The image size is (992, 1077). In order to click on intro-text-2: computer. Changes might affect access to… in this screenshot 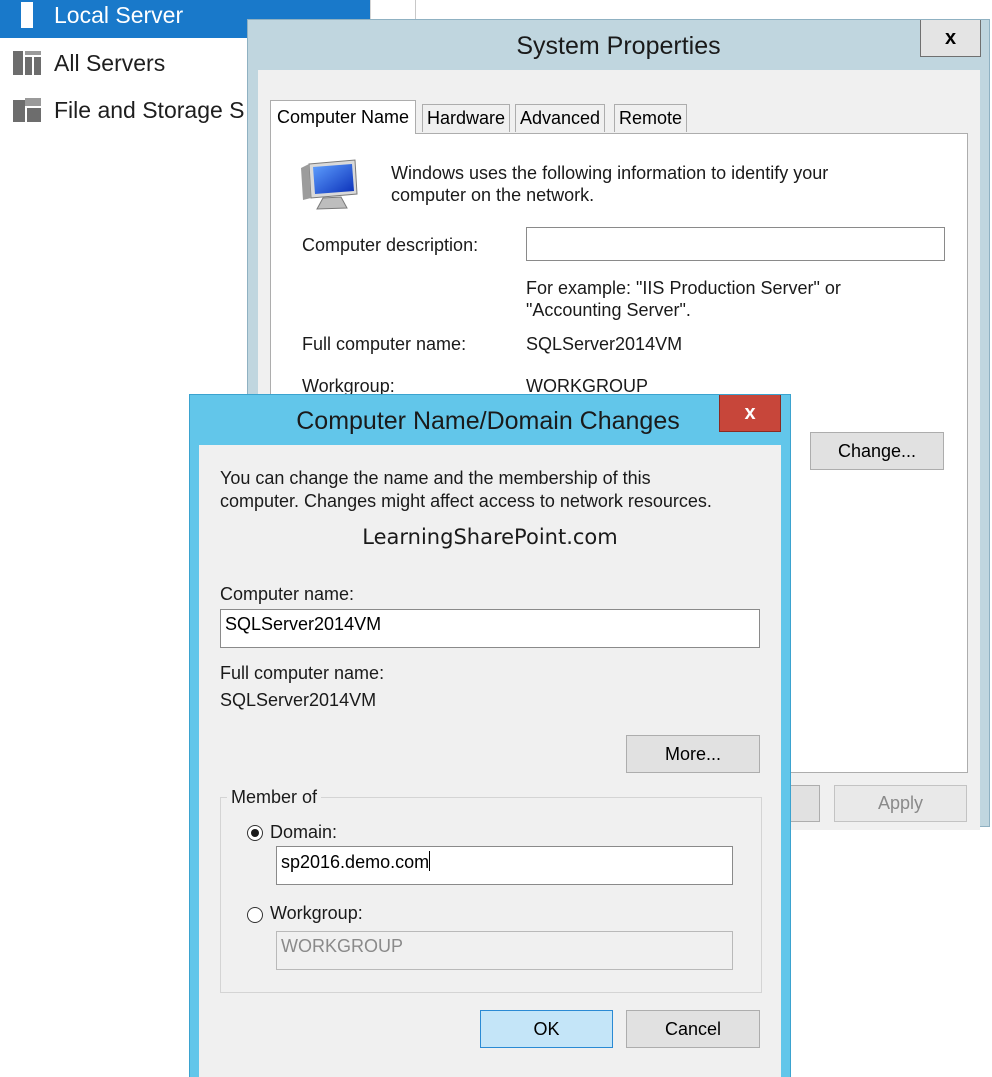, I will do `click(466, 501)`.